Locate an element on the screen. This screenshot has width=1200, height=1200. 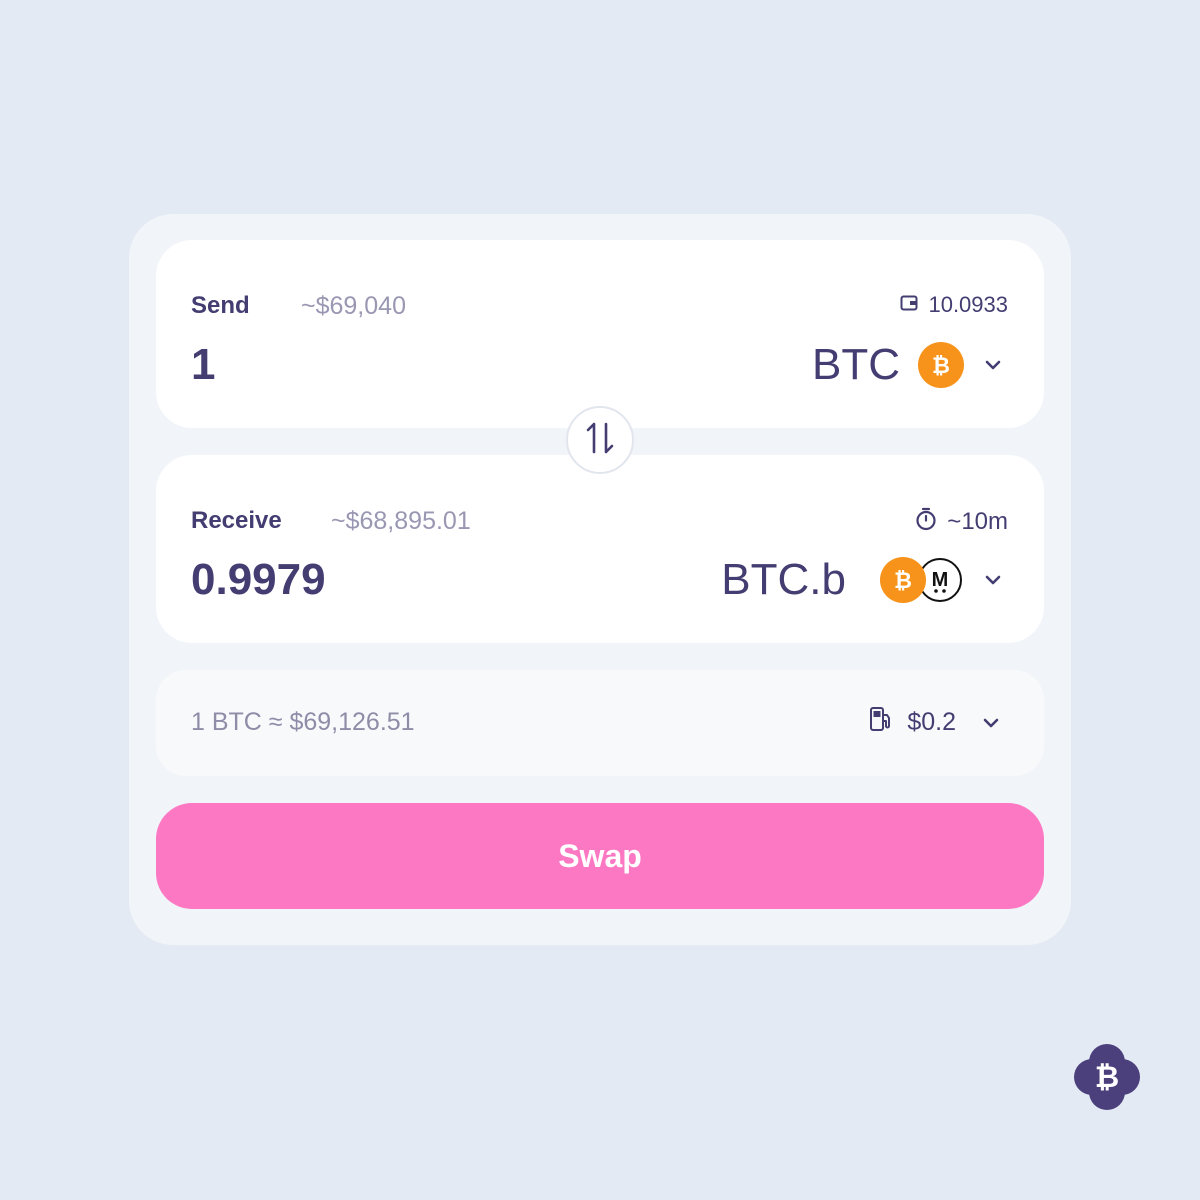
receive-token-name: BTC.b is located at coordinates (783, 579).